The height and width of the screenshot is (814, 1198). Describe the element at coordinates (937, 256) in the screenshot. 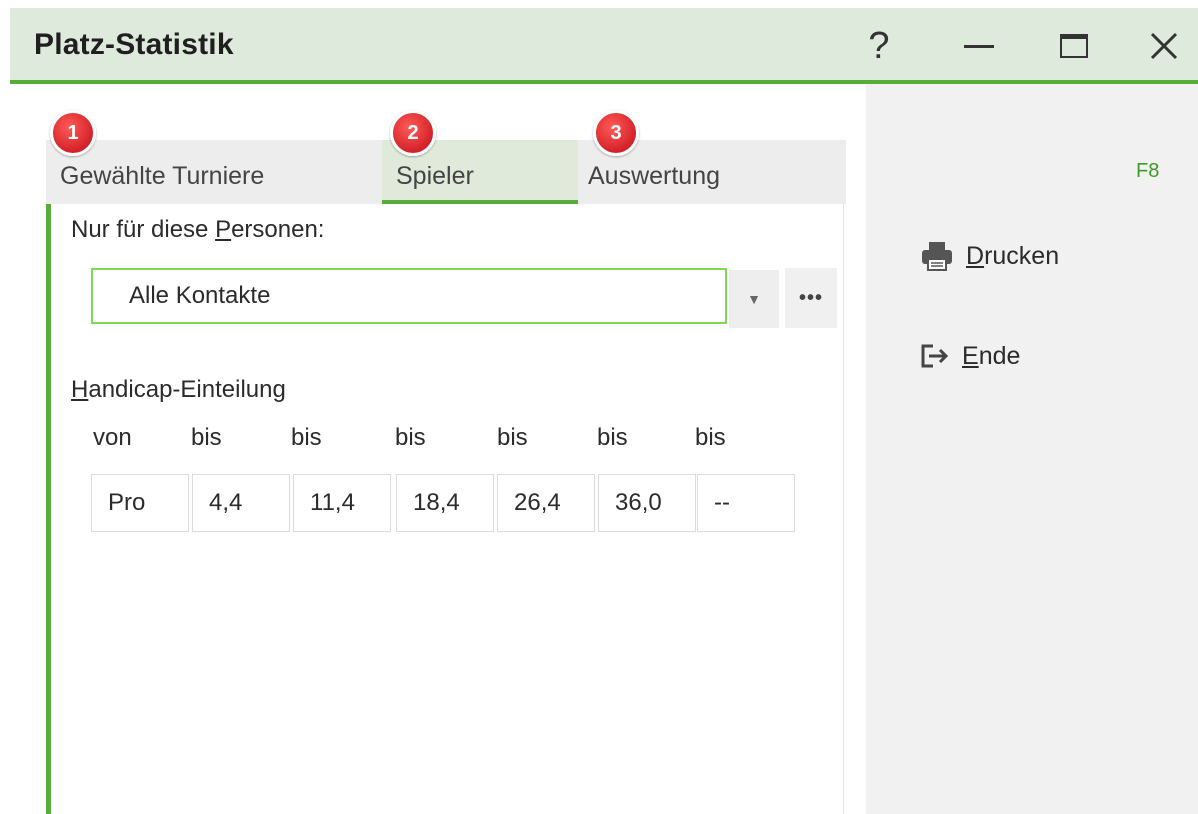

I see `printer-icon` at that location.